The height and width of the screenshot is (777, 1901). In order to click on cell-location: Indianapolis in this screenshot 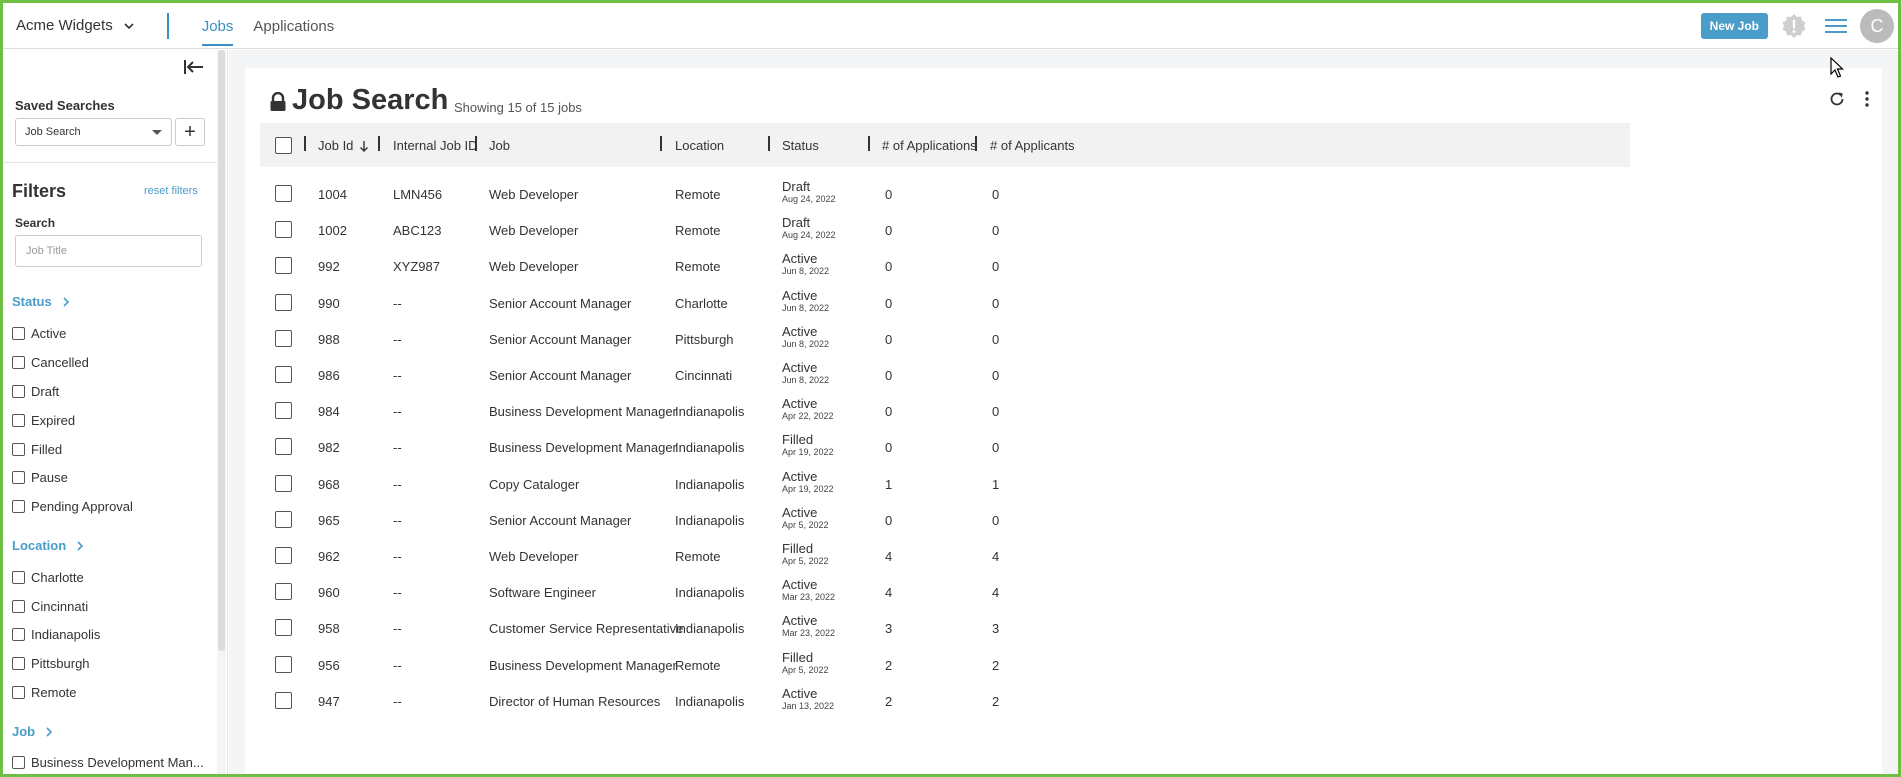, I will do `click(710, 629)`.